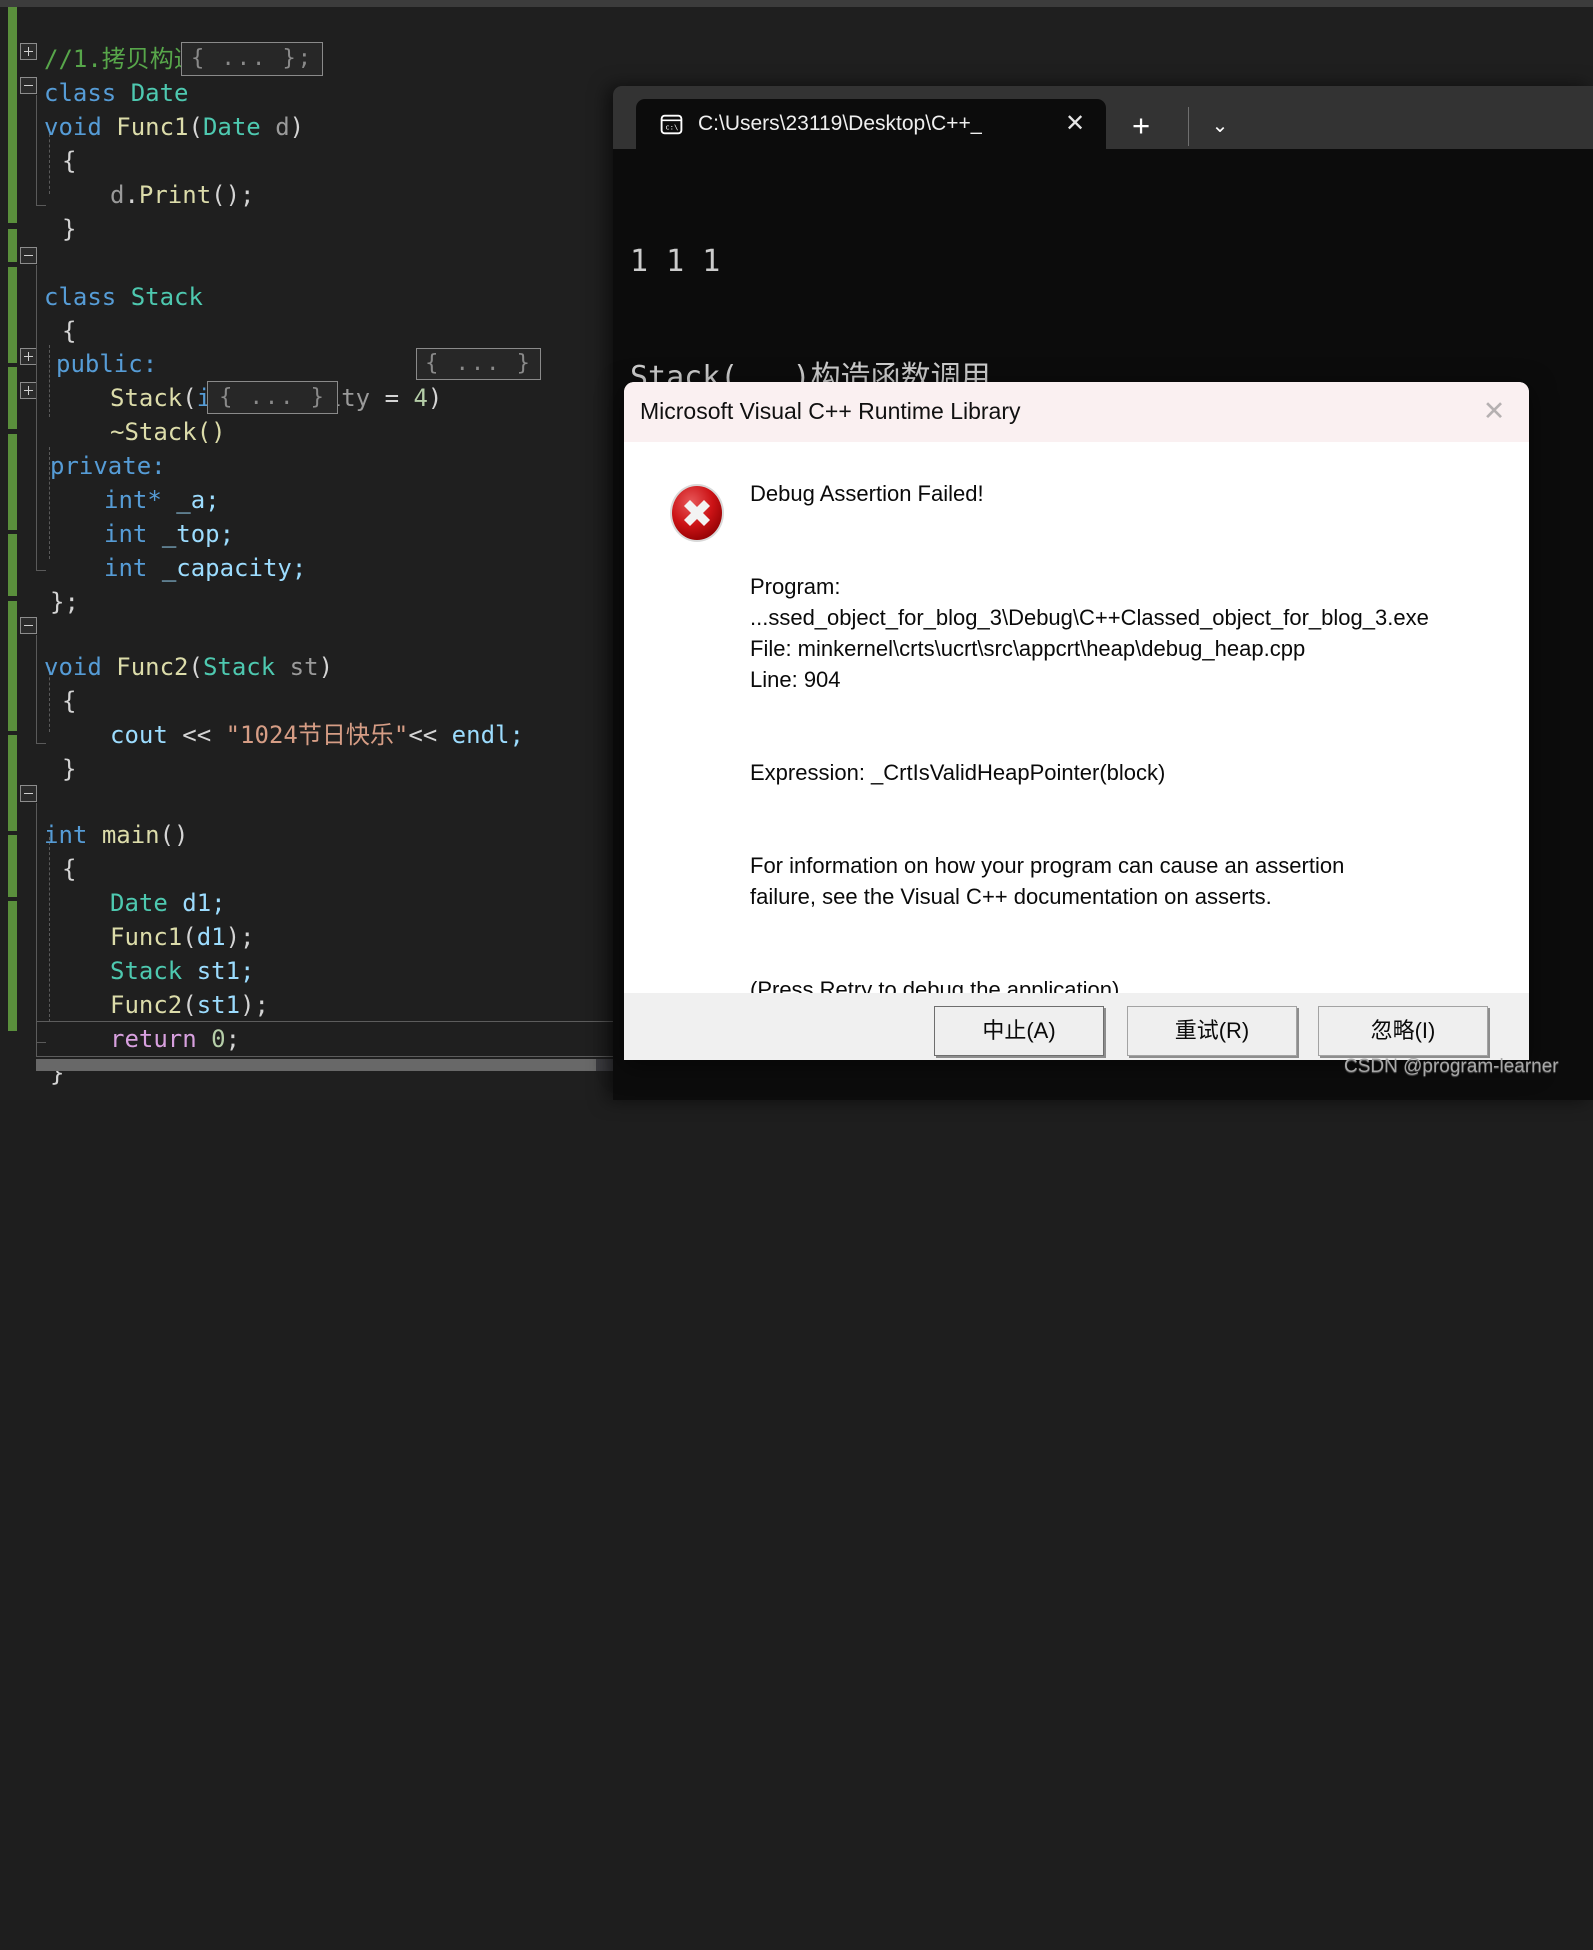 The width and height of the screenshot is (1593, 1950). What do you see at coordinates (58, 211) in the screenshot?
I see `code-line-6: }` at bounding box center [58, 211].